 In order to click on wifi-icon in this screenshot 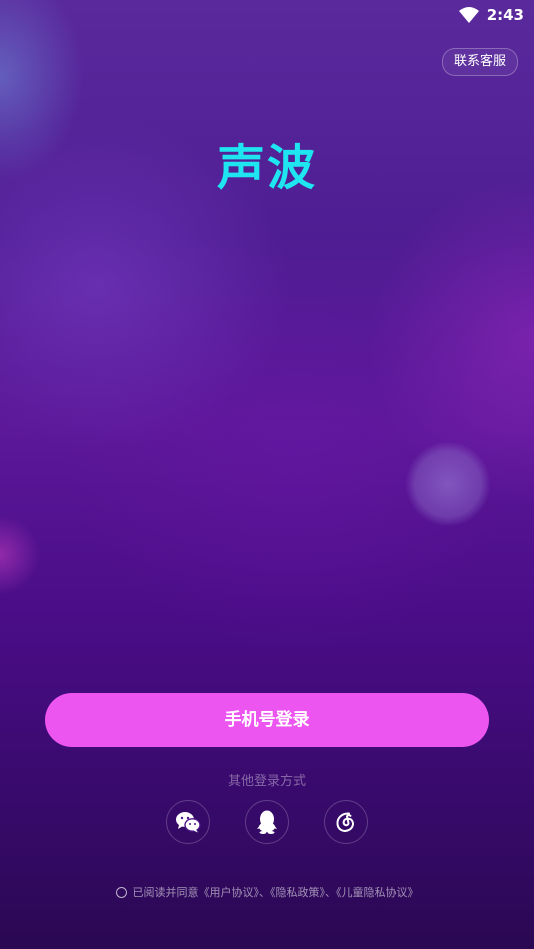, I will do `click(468, 15)`.